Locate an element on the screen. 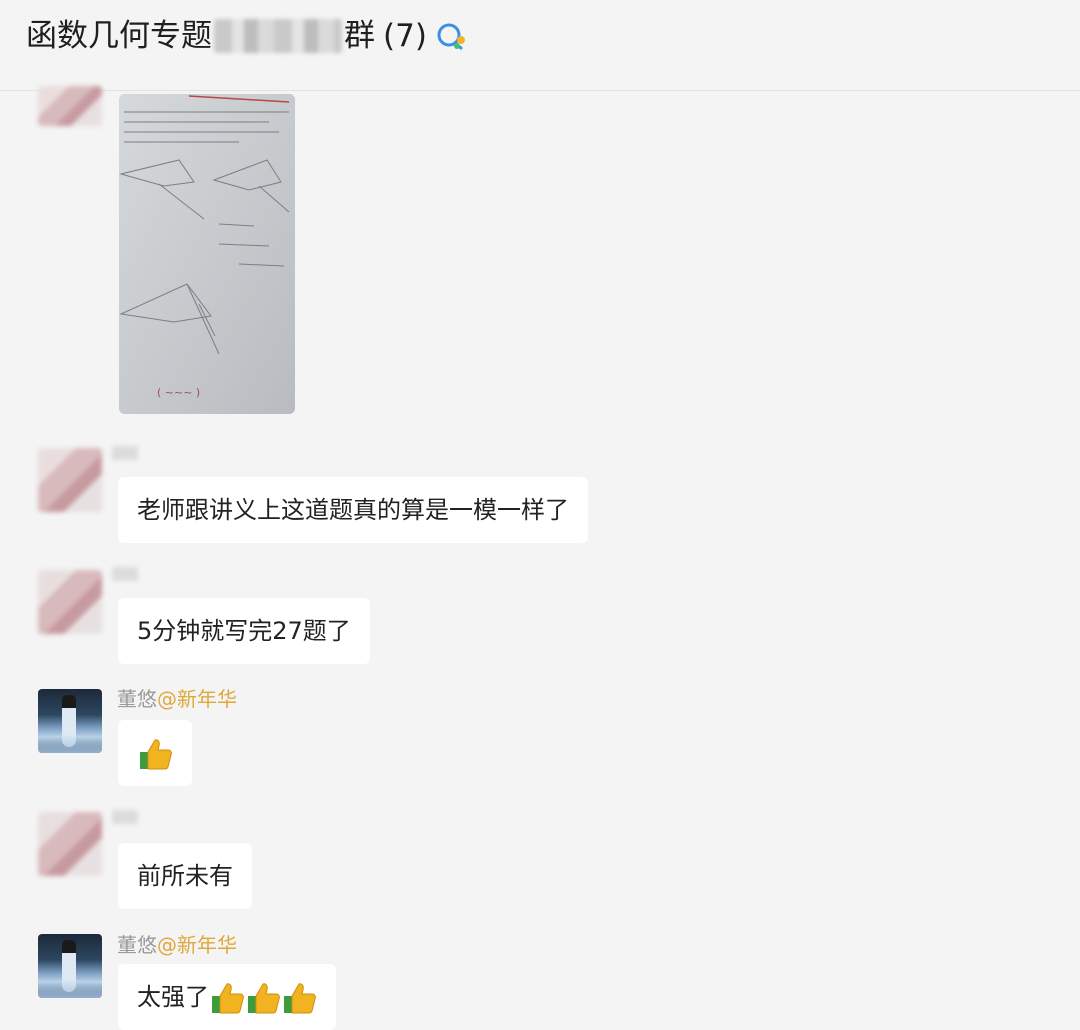 Image resolution: width=1080 pixels, height=1030 pixels. message-bubble: 老师跟讲义上这道题真的算是一模一样了 is located at coordinates (353, 510).